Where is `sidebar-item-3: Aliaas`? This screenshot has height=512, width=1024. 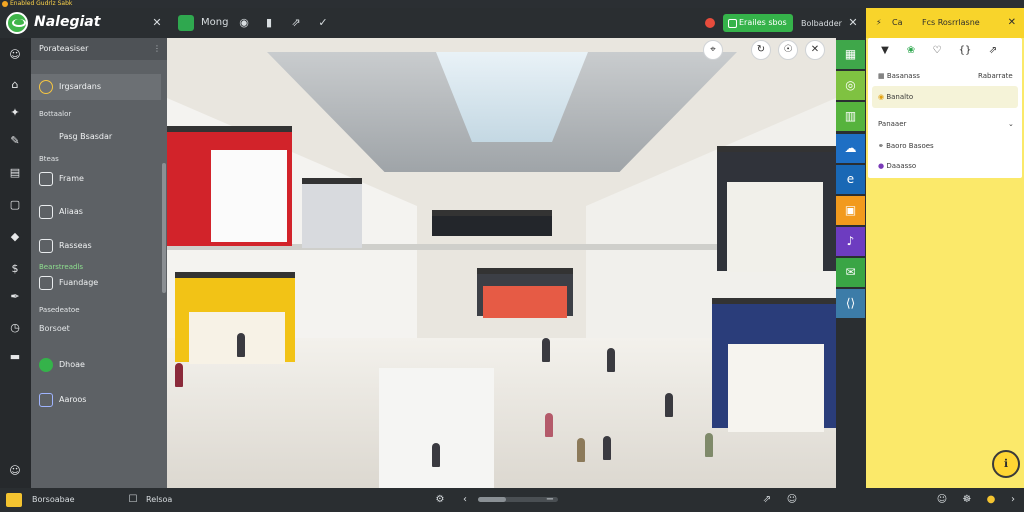 sidebar-item-3: Aliaas is located at coordinates (61, 212).